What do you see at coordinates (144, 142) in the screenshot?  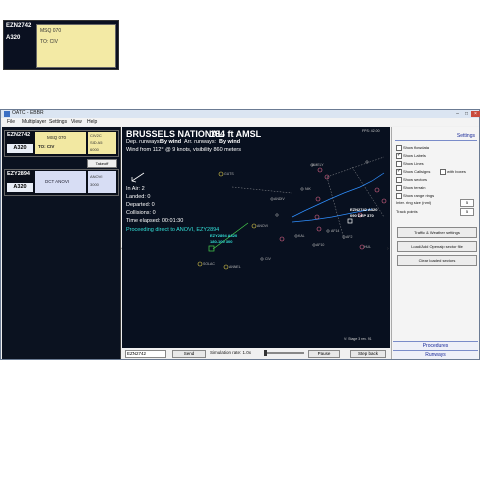 I see `dep-runways-label: Dep. runways:` at bounding box center [144, 142].